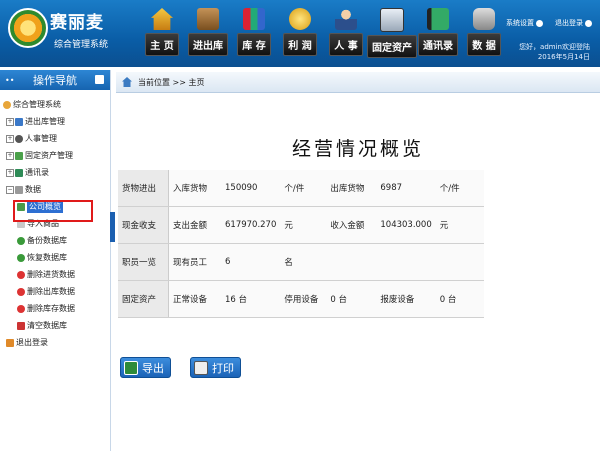 The width and height of the screenshot is (600, 451). What do you see at coordinates (55, 274) in the screenshot?
I see `tree-item-delete-purchase: 删除进货数据` at bounding box center [55, 274].